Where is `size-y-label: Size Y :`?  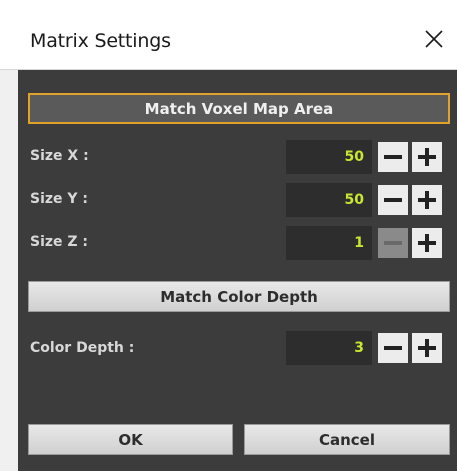 size-y-label: Size Y : is located at coordinates (59, 199).